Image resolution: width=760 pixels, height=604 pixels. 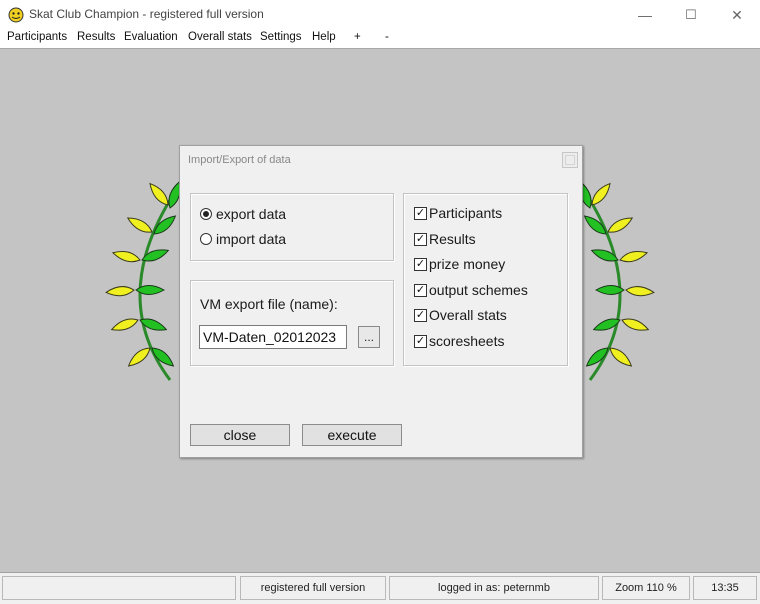 I want to click on close-button: close, so click(x=240, y=435).